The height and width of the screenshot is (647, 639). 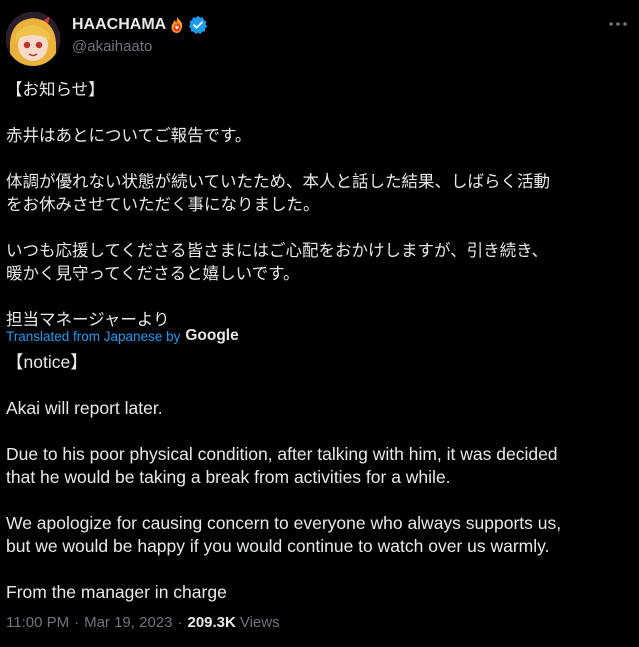 I want to click on tweet-time: 11:00 PM, so click(x=37, y=622).